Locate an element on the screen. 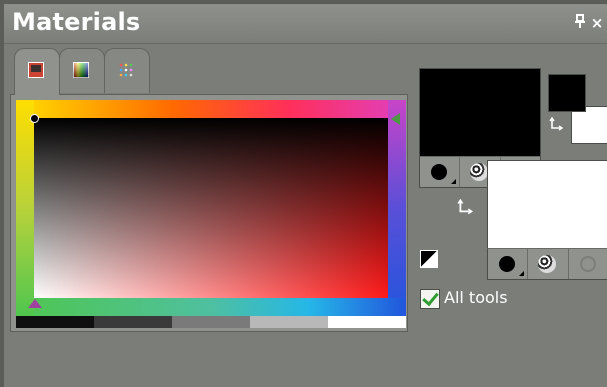  pin-icon is located at coordinates (580, 23).